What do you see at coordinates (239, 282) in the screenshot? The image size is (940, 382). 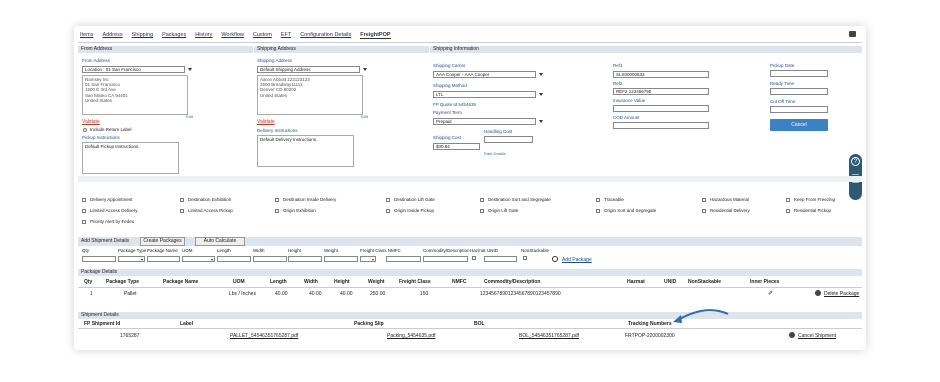 I see `package-col-header: UOM` at bounding box center [239, 282].